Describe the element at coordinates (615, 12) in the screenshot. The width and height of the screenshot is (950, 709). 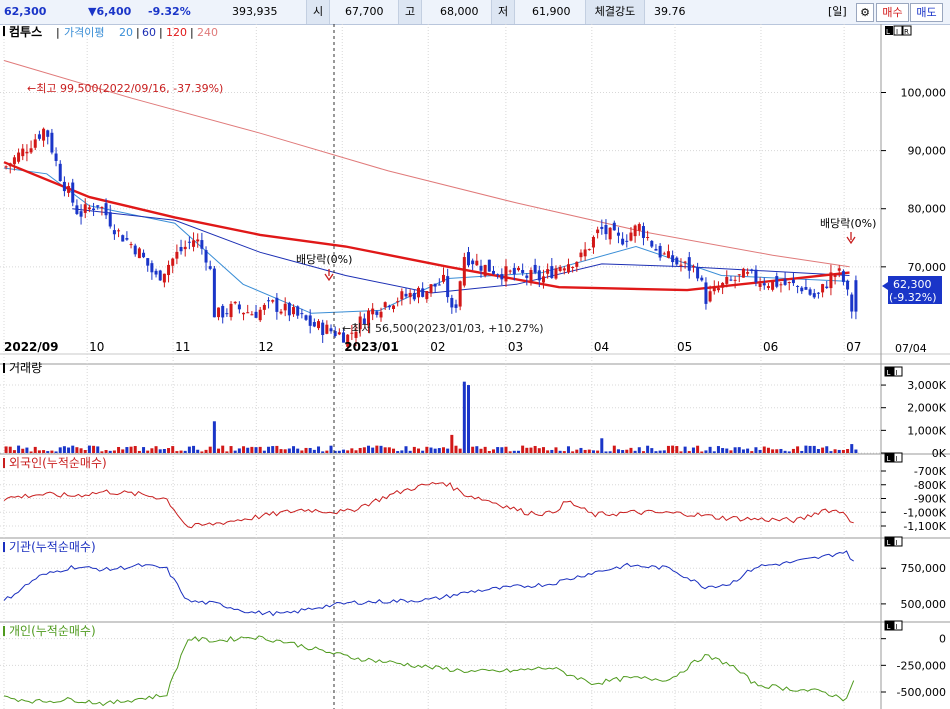
I see `strength-label: 체결강도` at that location.